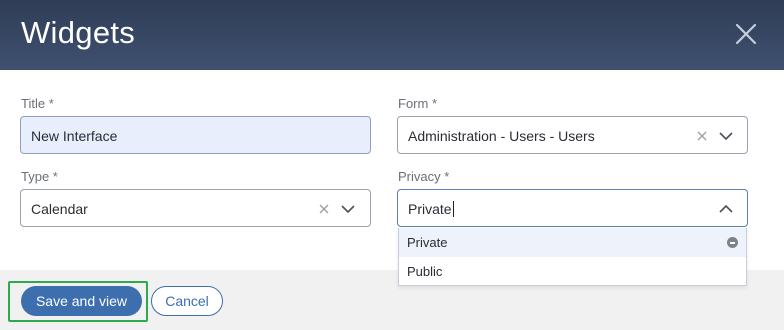  What do you see at coordinates (195, 135) in the screenshot?
I see `title-input: New Interface` at bounding box center [195, 135].